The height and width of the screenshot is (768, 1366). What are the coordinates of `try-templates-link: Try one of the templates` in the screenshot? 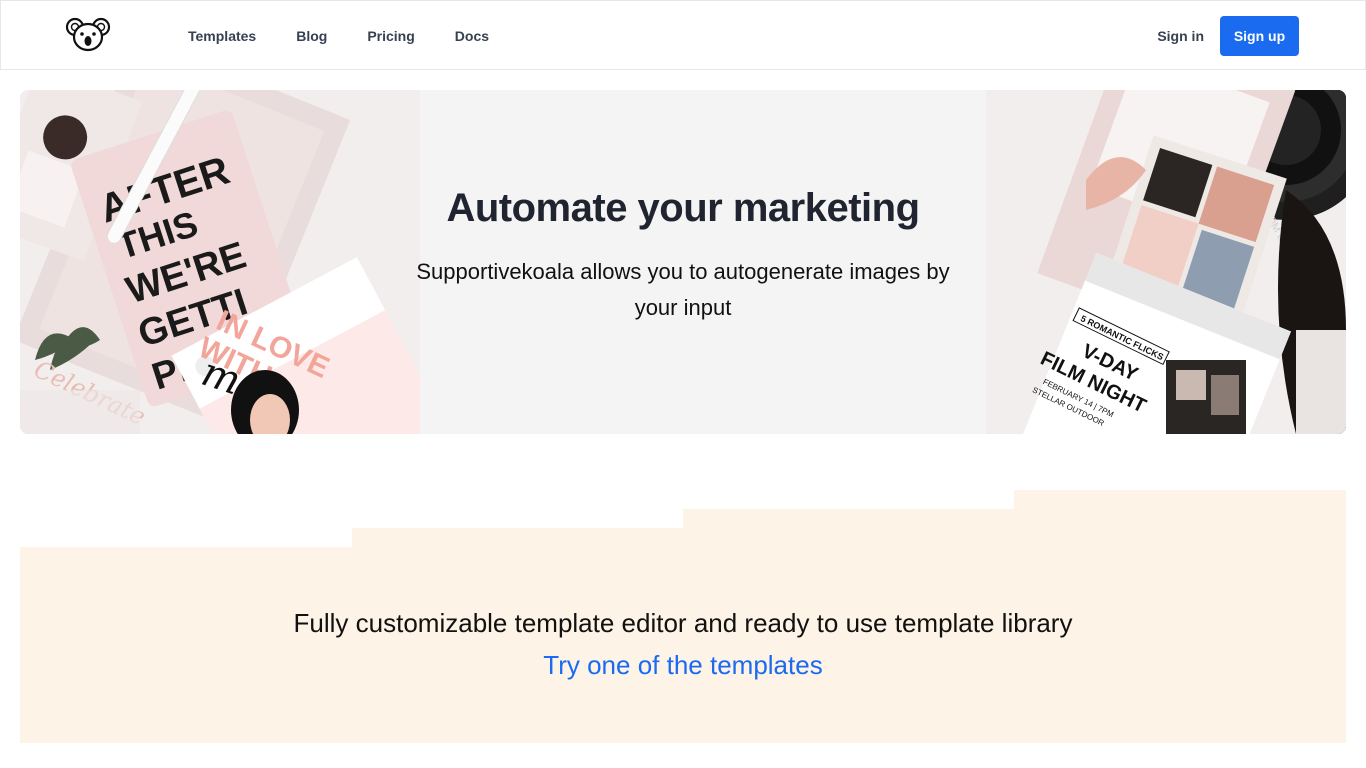 It's located at (683, 665).